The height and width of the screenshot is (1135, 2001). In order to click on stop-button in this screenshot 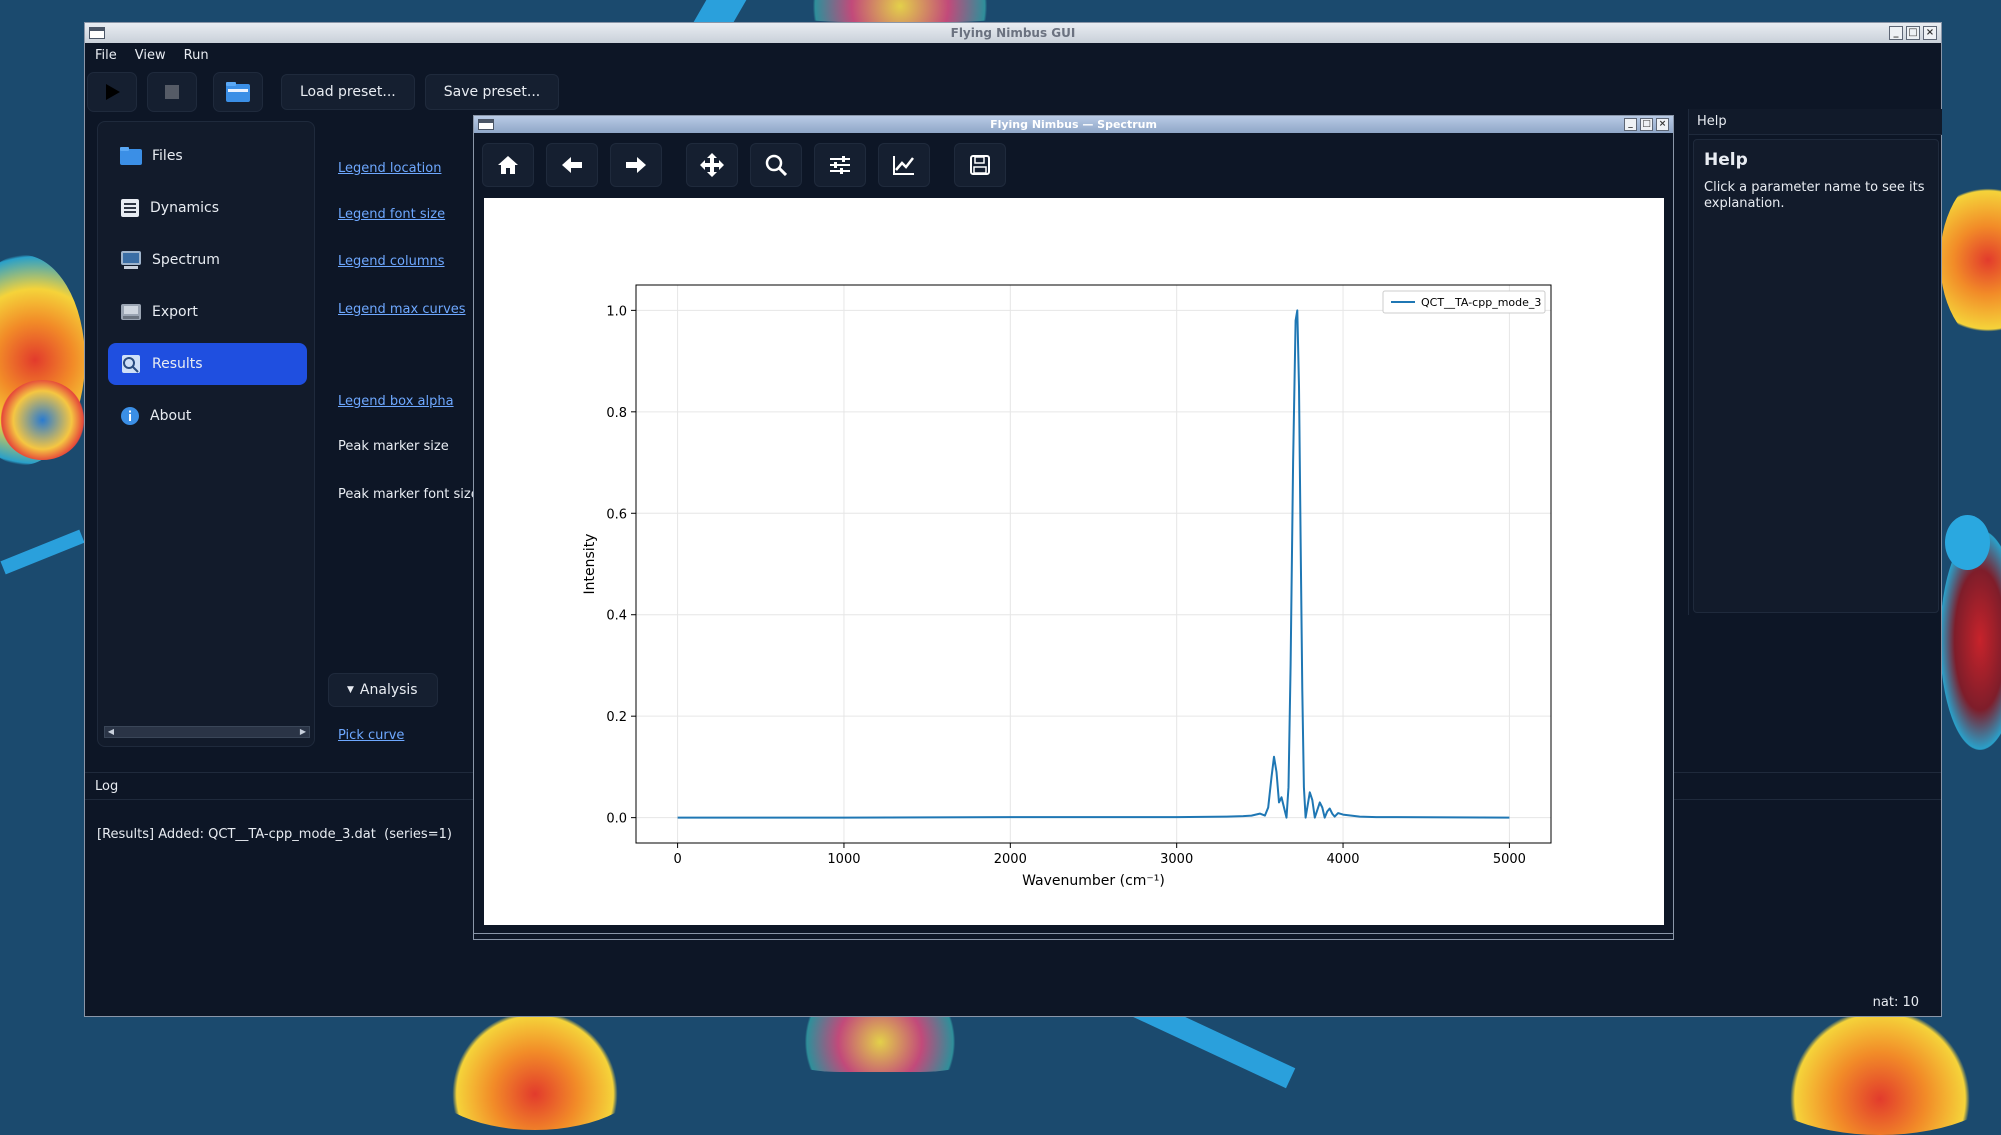, I will do `click(172, 92)`.